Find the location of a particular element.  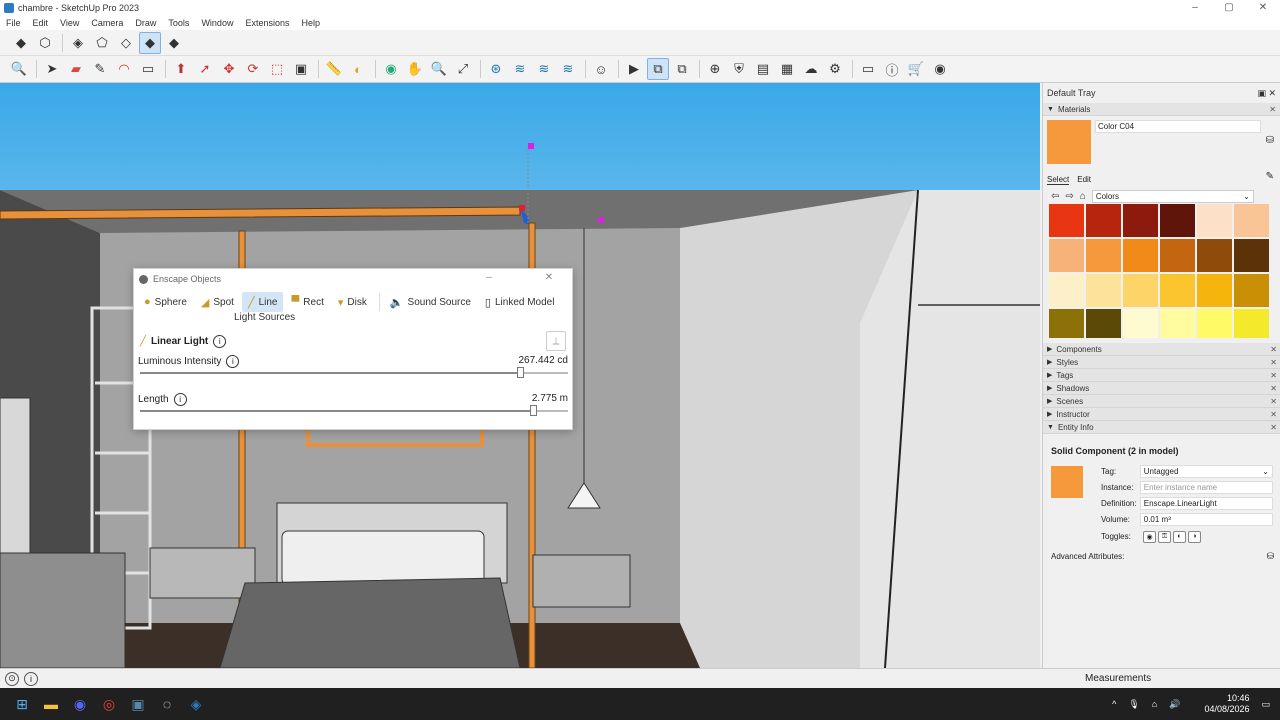

tape-measure-icon: 📏 is located at coordinates (334, 69).